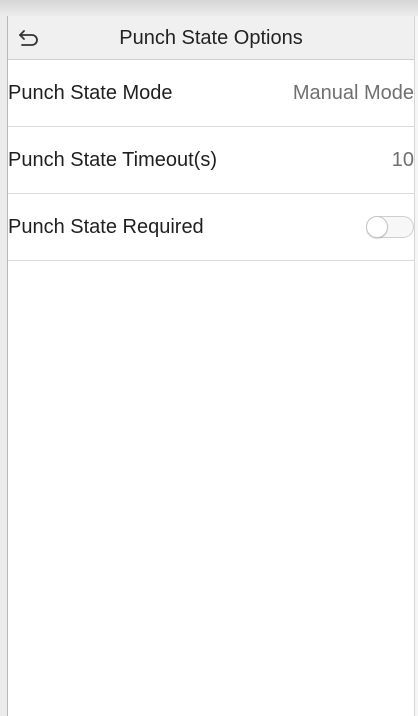 This screenshot has width=418, height=716. Describe the element at coordinates (353, 92) in the screenshot. I see `punch-state-mode-value: Manual Mode` at that location.